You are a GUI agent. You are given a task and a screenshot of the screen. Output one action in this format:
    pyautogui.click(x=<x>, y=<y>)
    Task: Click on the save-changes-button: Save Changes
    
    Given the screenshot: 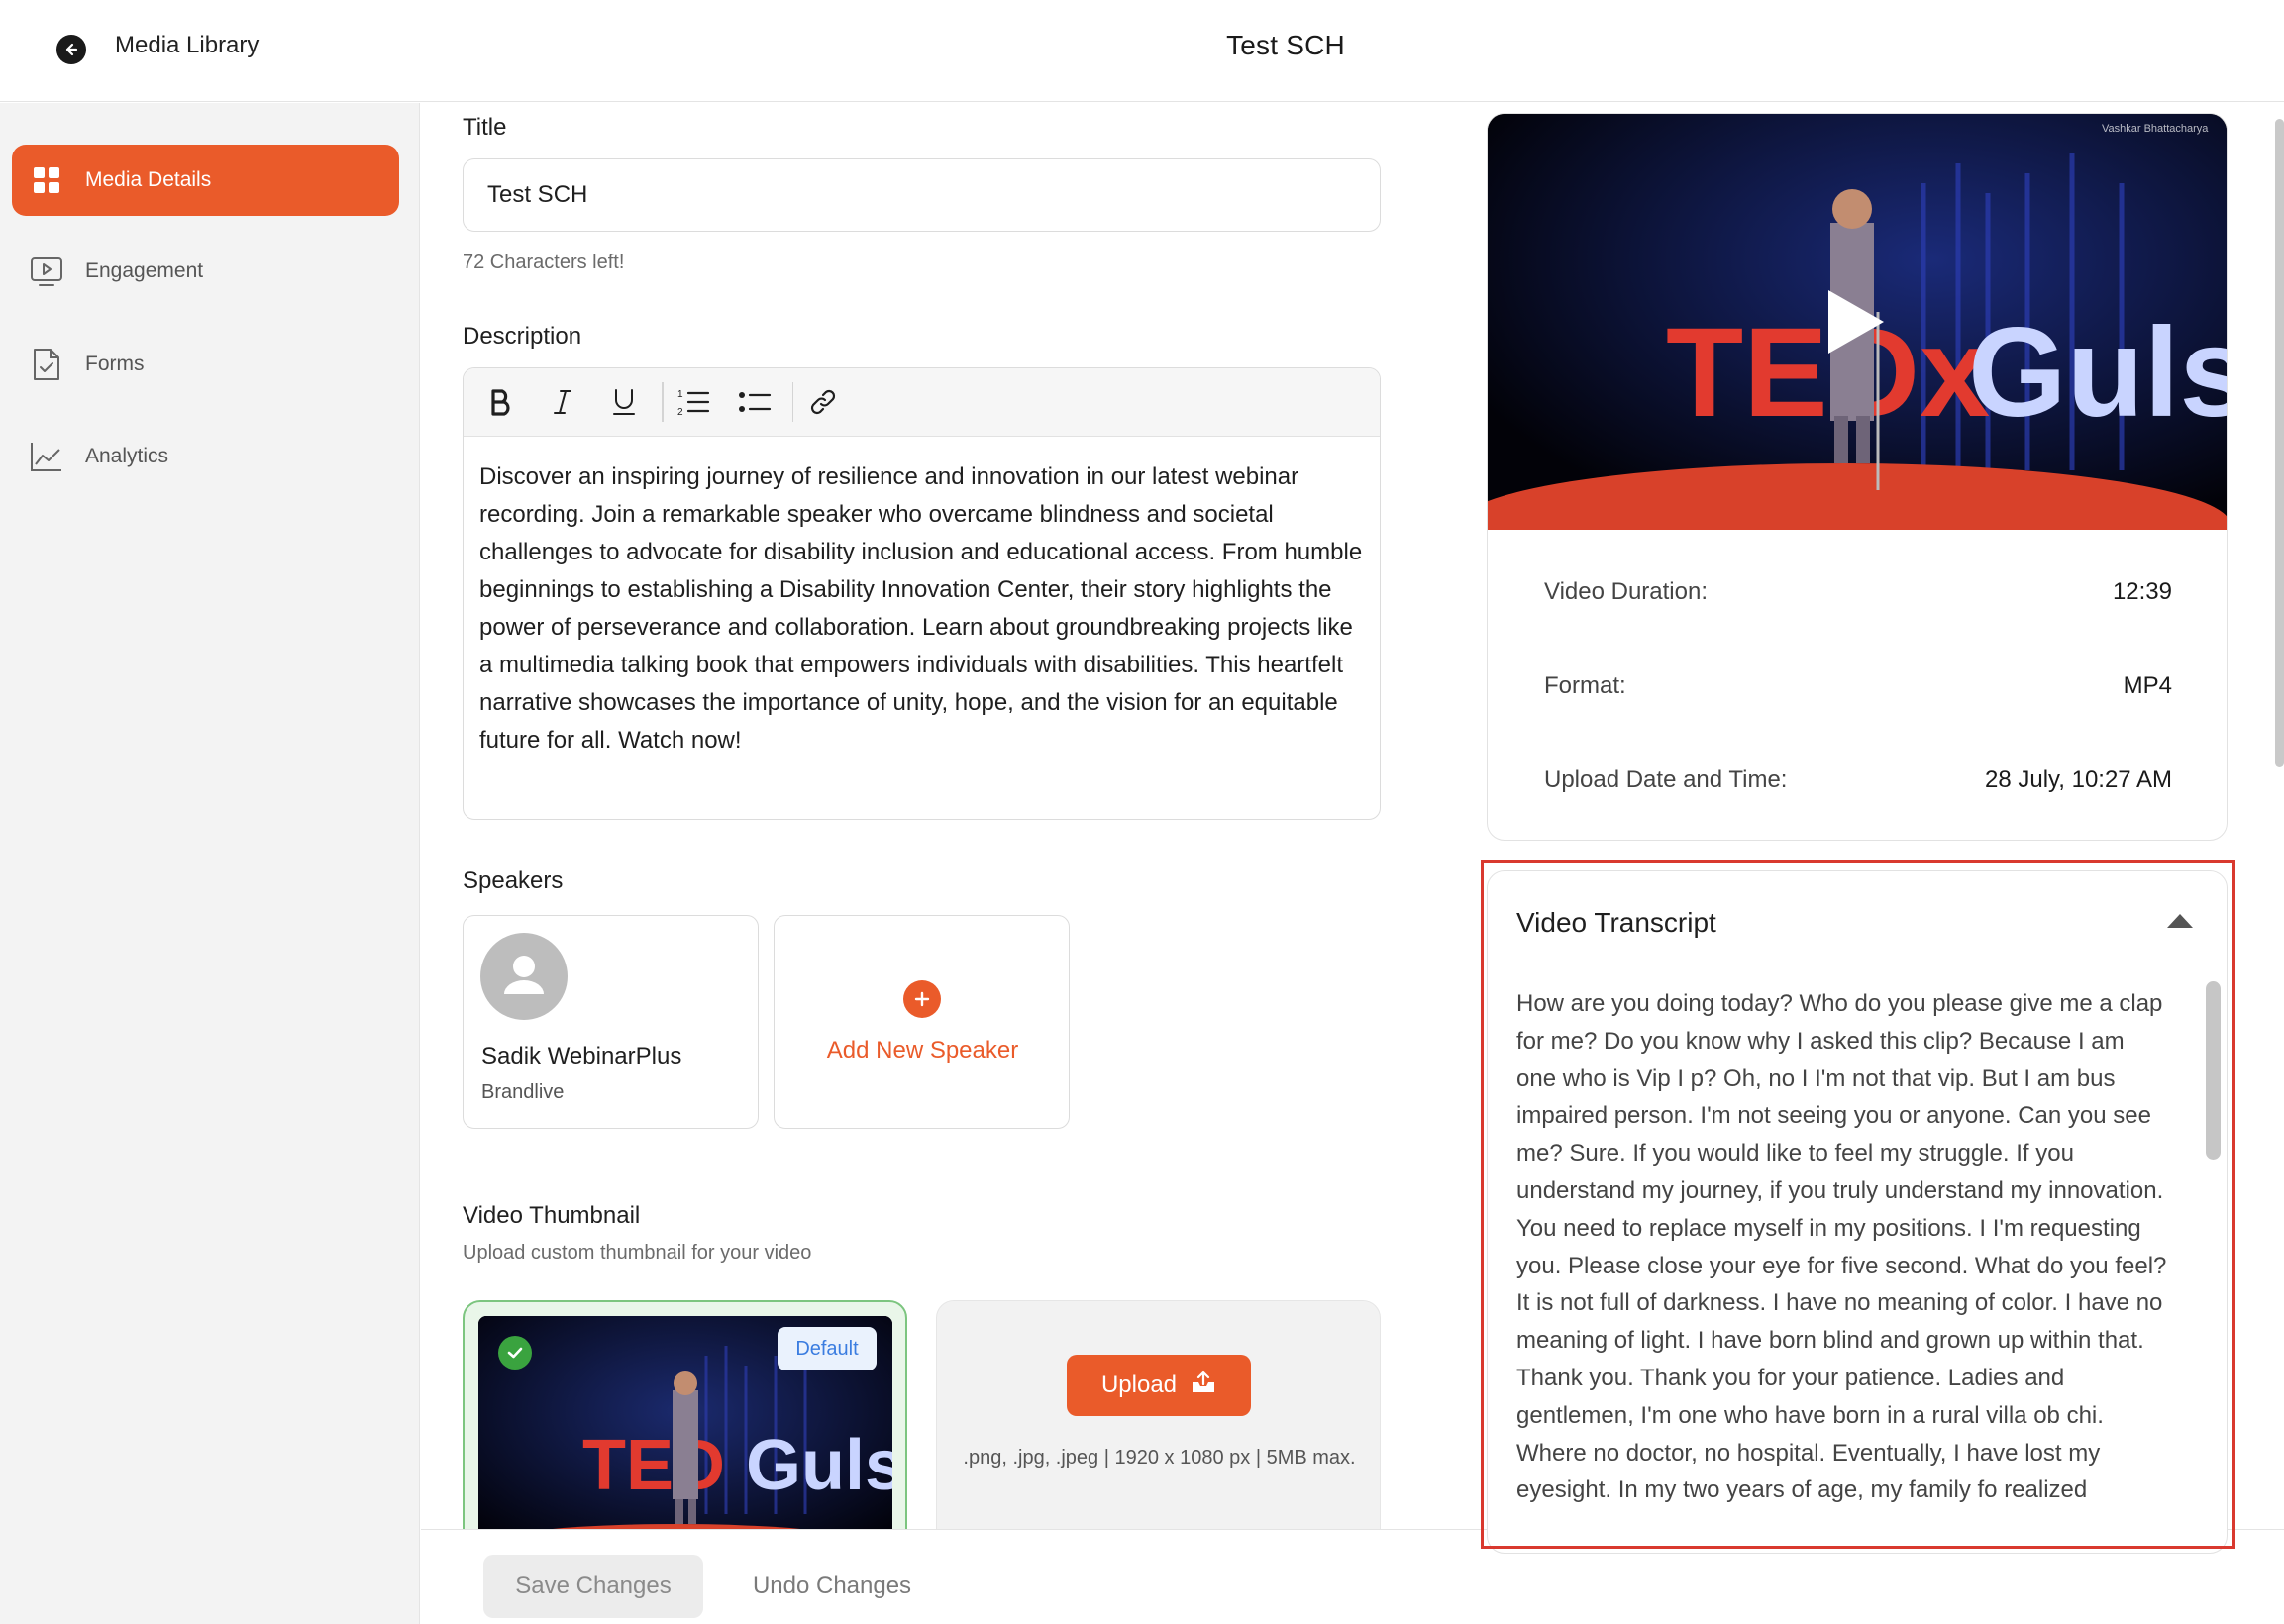 What is the action you would take?
    pyautogui.click(x=593, y=1586)
    